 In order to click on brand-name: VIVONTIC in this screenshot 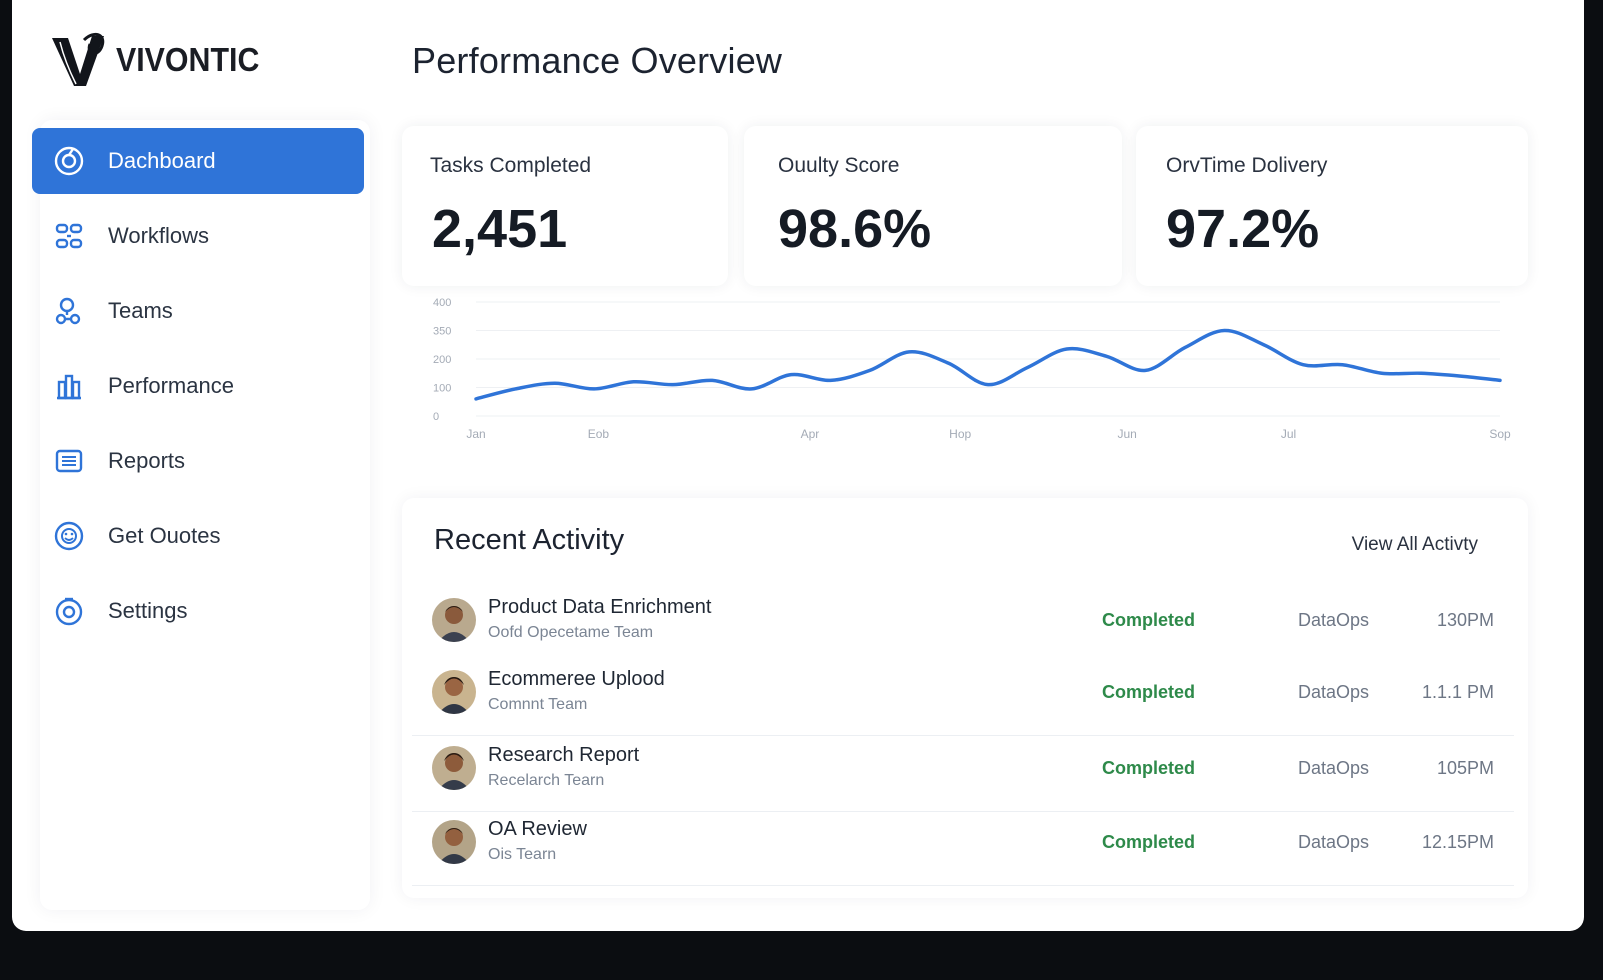, I will do `click(188, 59)`.